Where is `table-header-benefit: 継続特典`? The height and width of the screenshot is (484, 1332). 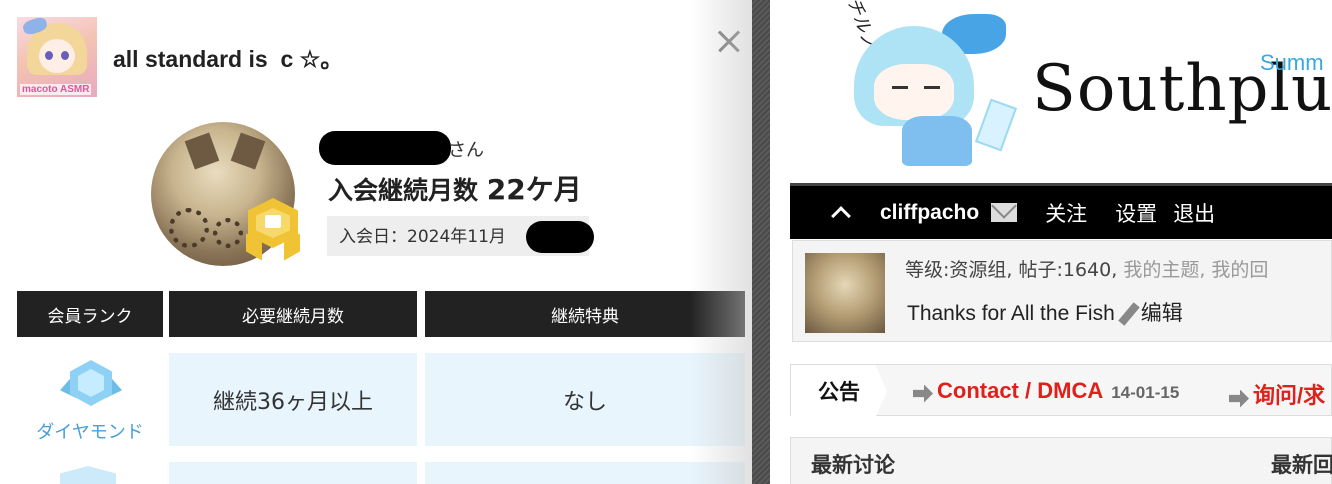 table-header-benefit: 継続特典 is located at coordinates (585, 314).